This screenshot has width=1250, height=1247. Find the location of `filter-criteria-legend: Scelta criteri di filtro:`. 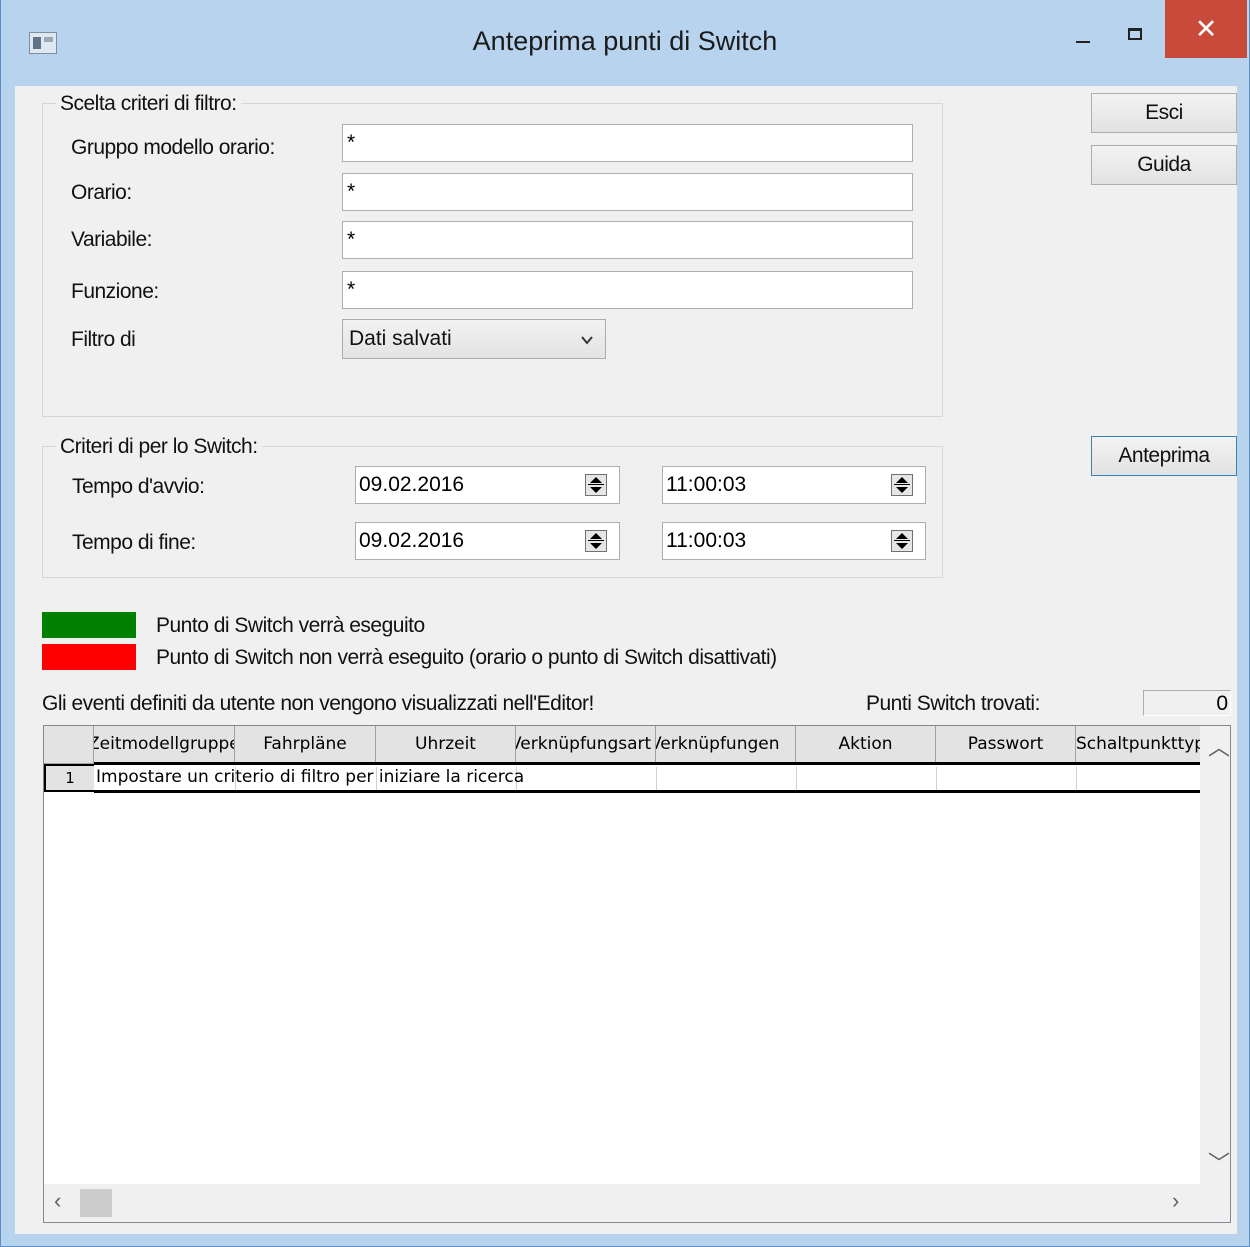

filter-criteria-legend: Scelta criteri di filtro: is located at coordinates (148, 104).